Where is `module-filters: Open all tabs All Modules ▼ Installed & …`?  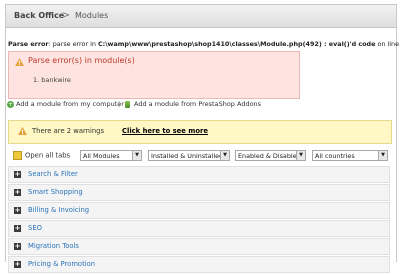 module-filters: Open all tabs All Modules ▼ Installed & … is located at coordinates (199, 156).